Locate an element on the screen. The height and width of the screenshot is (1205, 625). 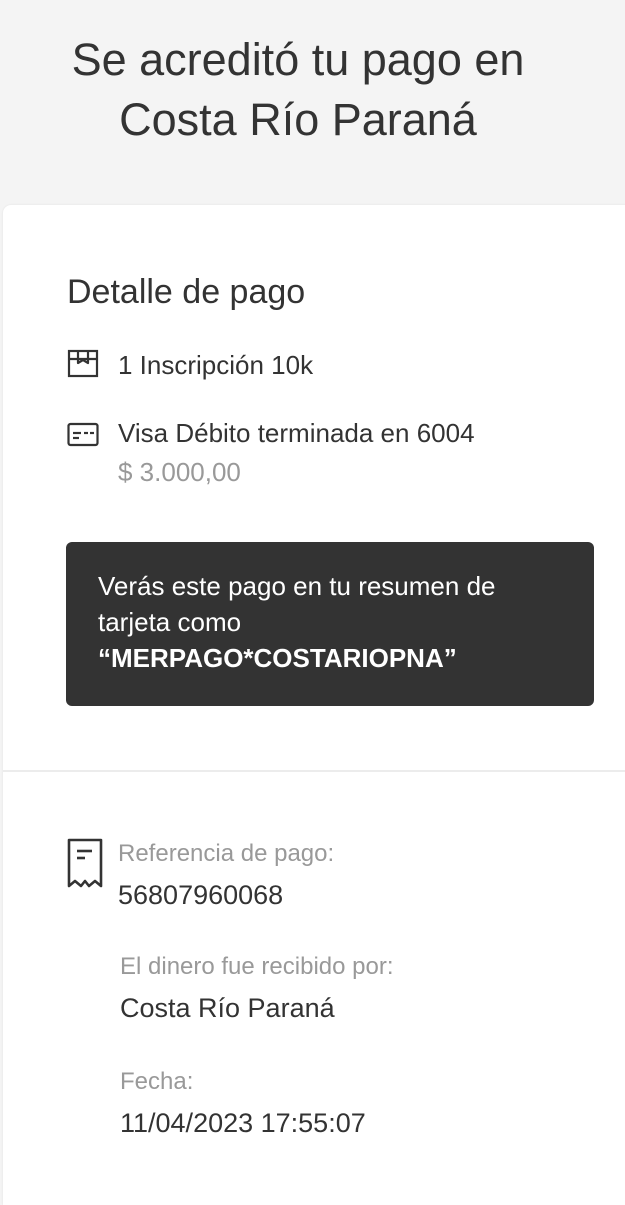
date-value: 11/04/2023 17:55:07 is located at coordinates (243, 1123).